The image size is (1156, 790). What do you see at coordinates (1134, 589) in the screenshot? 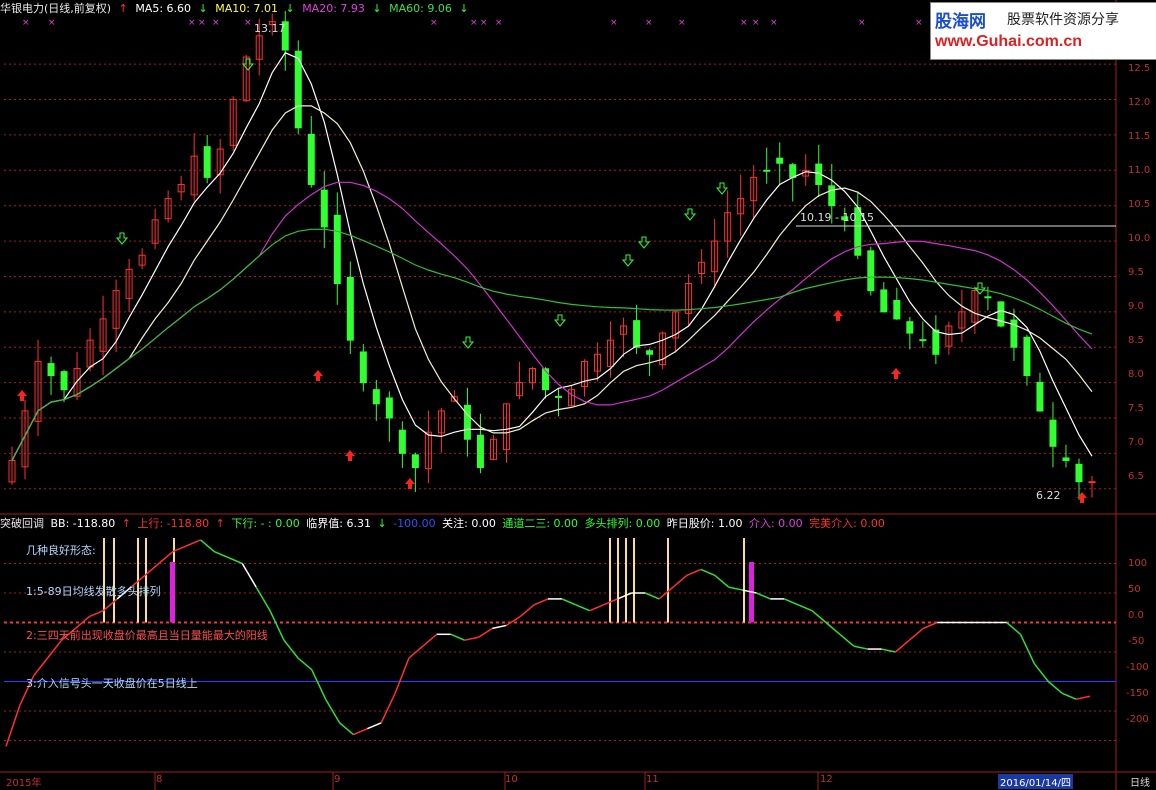
I see `indicator-tick: 50` at bounding box center [1134, 589].